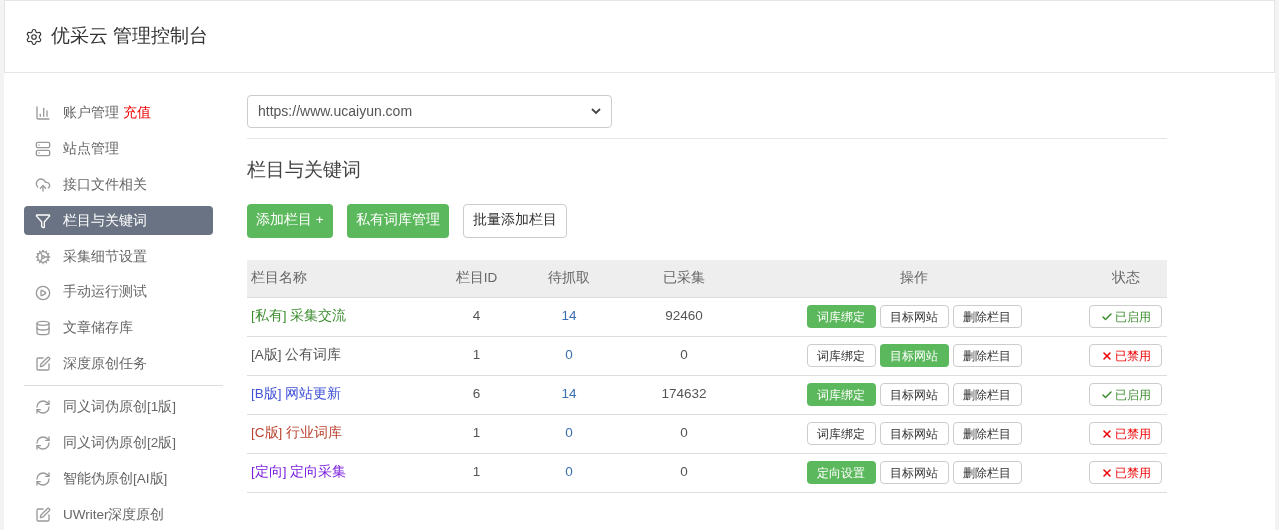 The height and width of the screenshot is (530, 1279). I want to click on sidebar-label: 站点管理, so click(91, 148).